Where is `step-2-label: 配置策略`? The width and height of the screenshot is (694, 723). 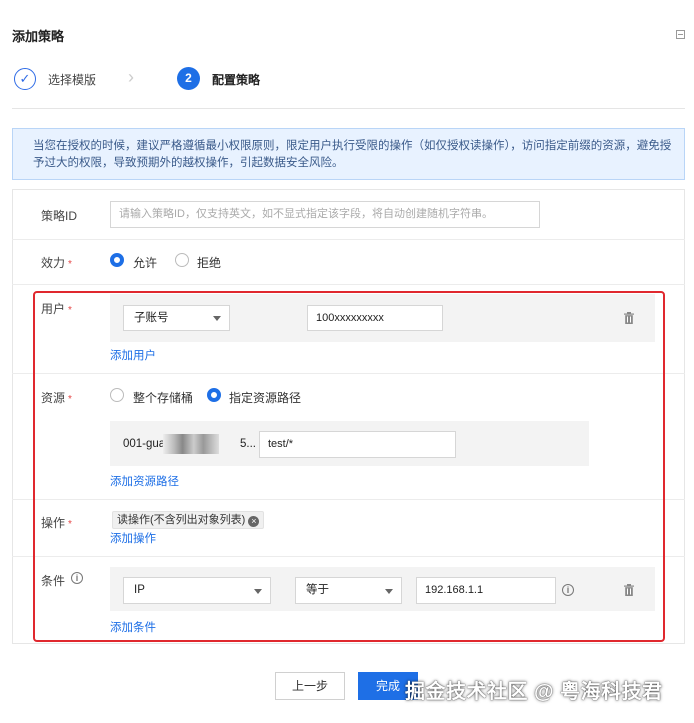
step-2-label: 配置策略 is located at coordinates (236, 80).